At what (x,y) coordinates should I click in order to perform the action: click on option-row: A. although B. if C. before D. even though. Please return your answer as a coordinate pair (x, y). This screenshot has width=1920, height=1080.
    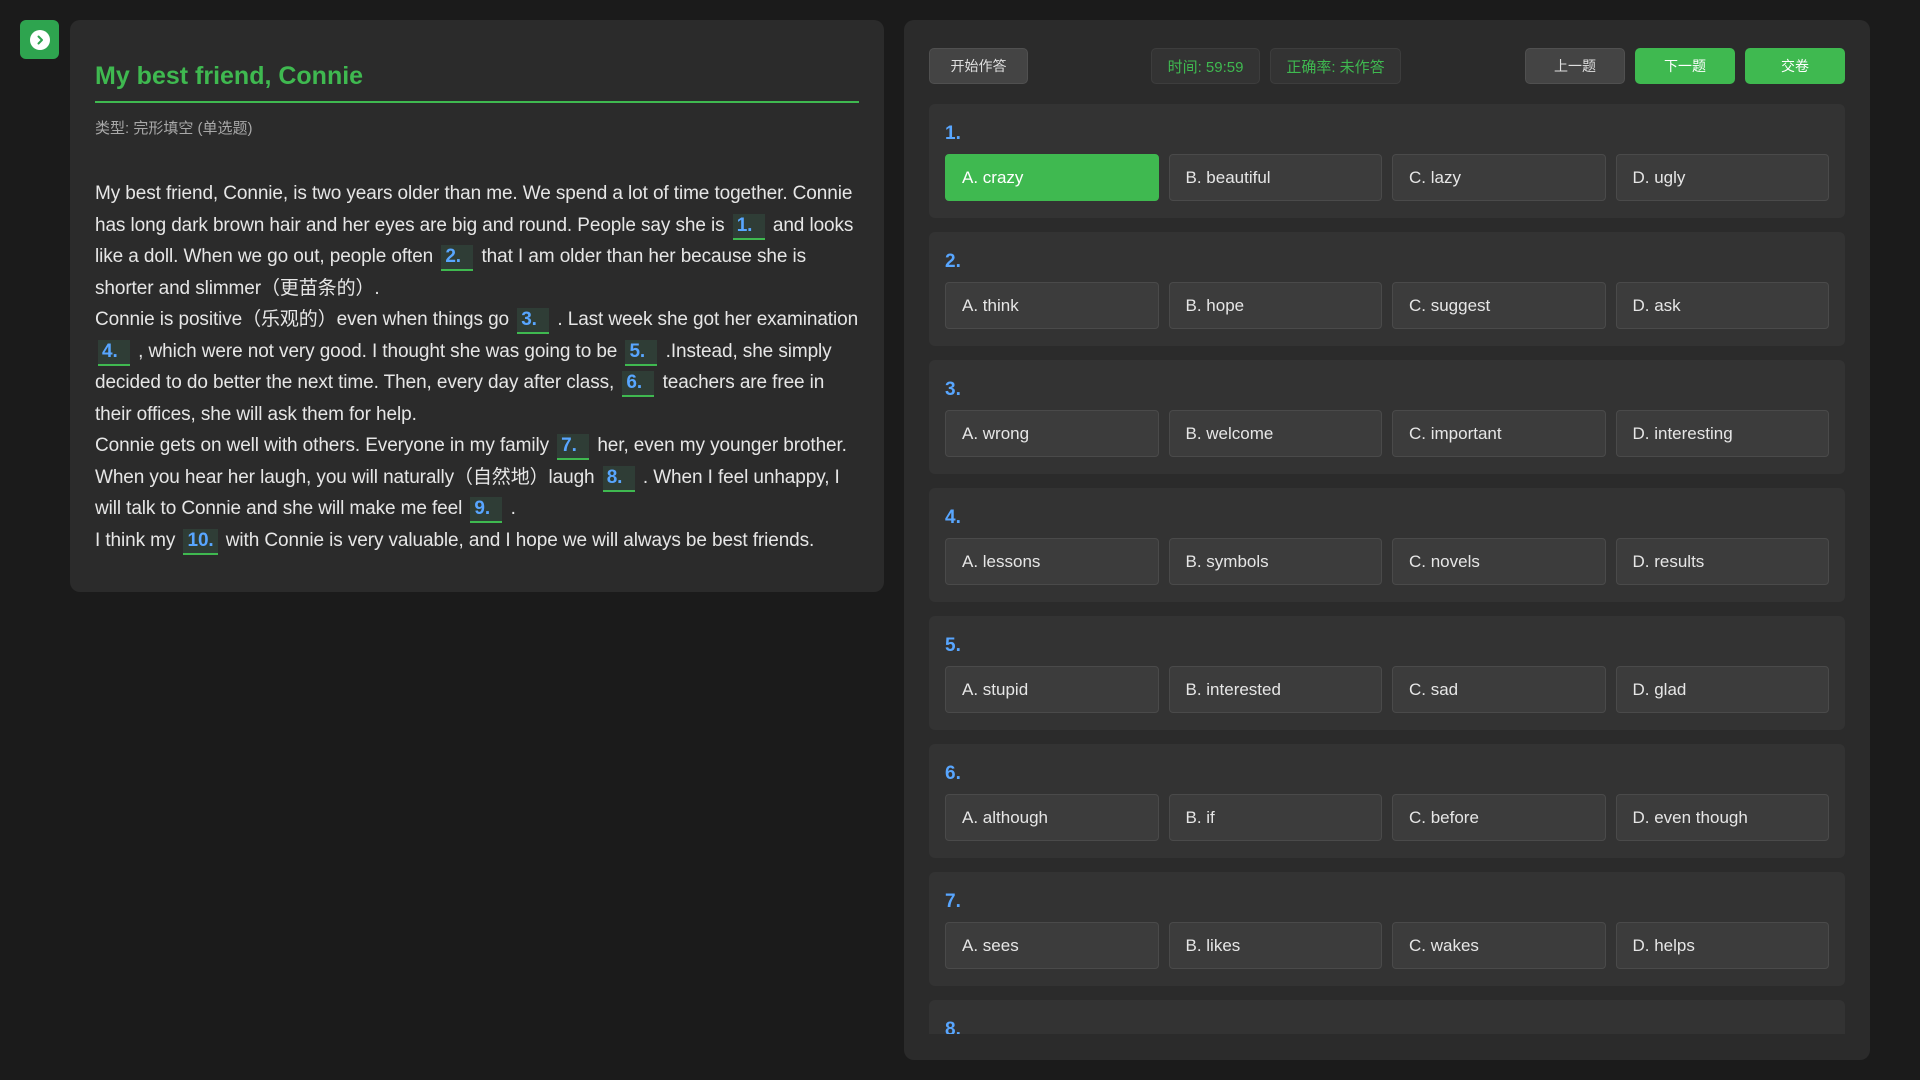
    Looking at the image, I should click on (1387, 817).